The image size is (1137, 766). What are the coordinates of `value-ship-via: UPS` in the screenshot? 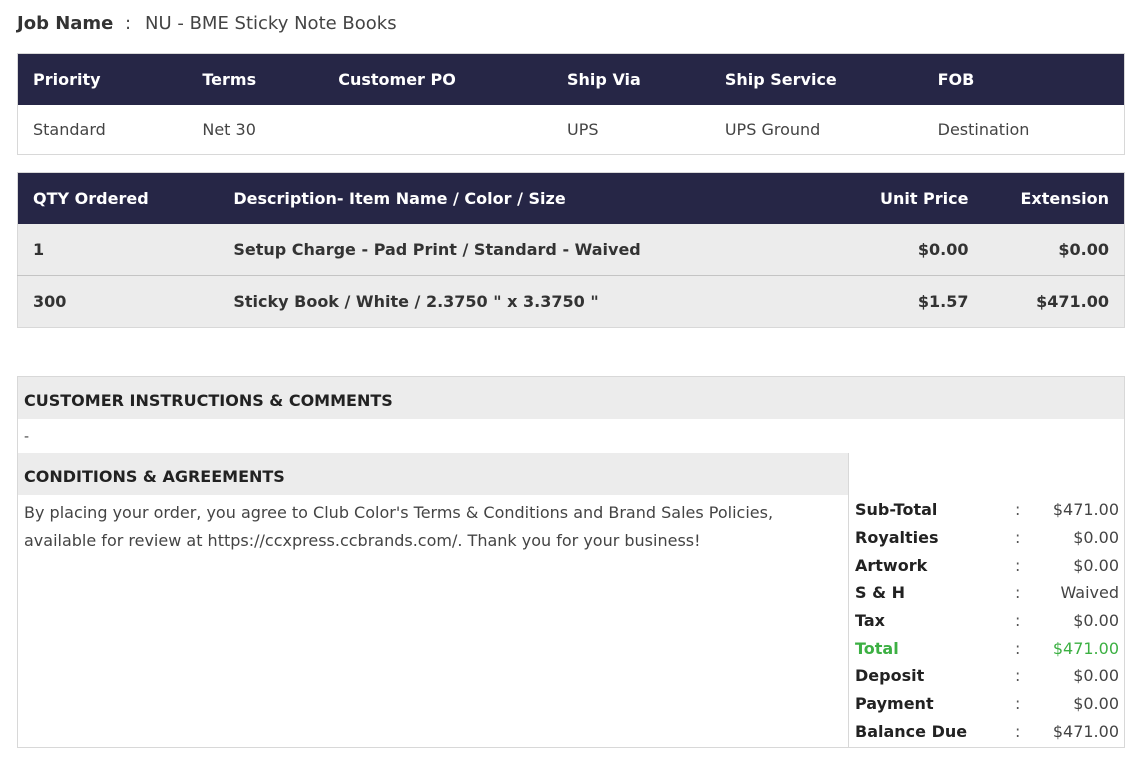 It's located at (631, 130).